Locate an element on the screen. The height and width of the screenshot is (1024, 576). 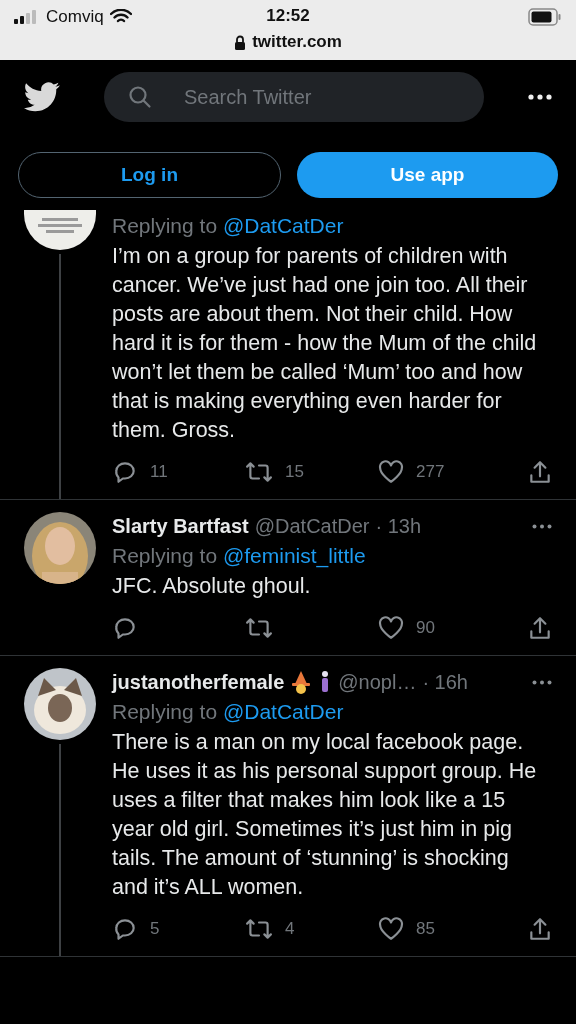
bird-logo-icon is located at coordinates (42, 97).